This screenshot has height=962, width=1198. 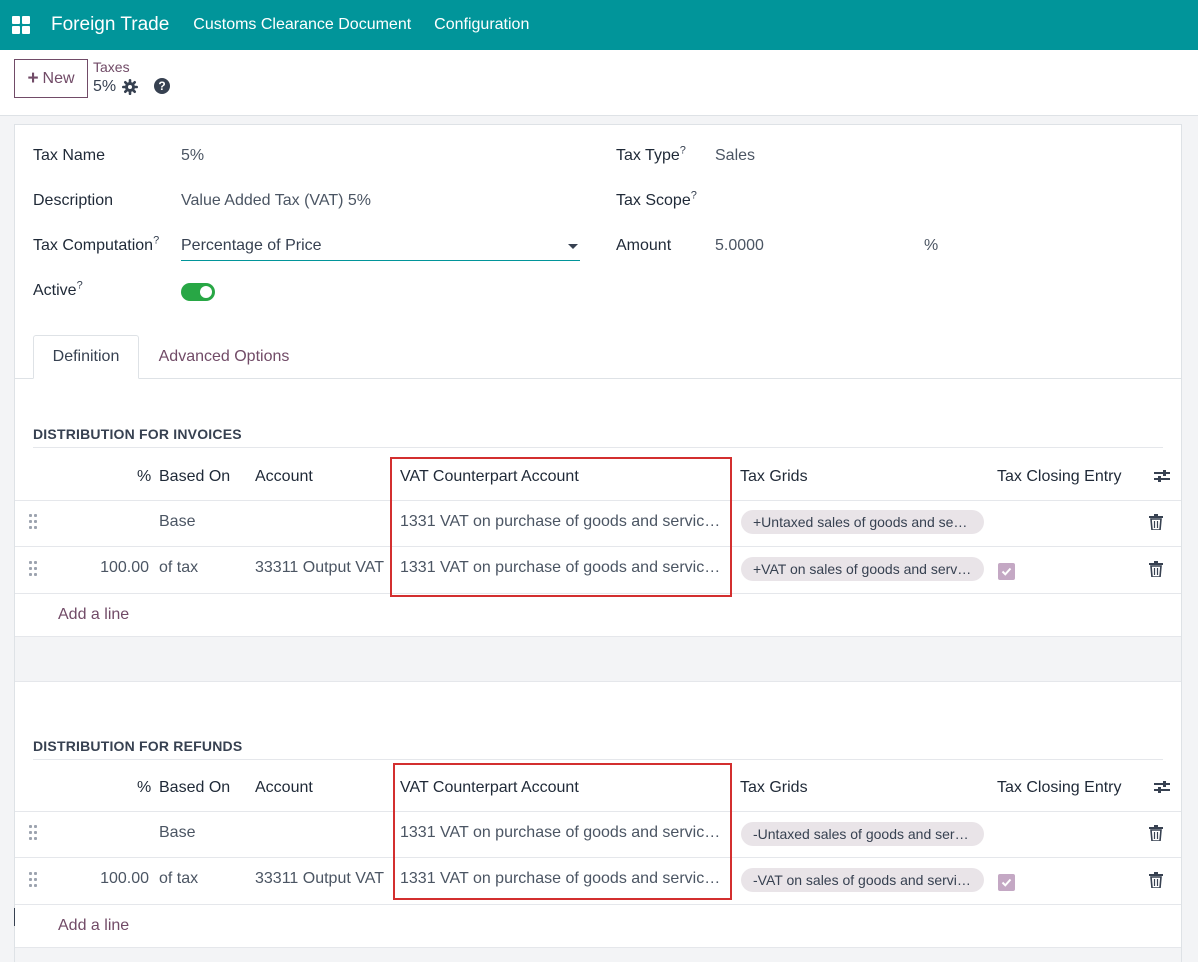 What do you see at coordinates (206, 292) in the screenshot?
I see `toggle-knob` at bounding box center [206, 292].